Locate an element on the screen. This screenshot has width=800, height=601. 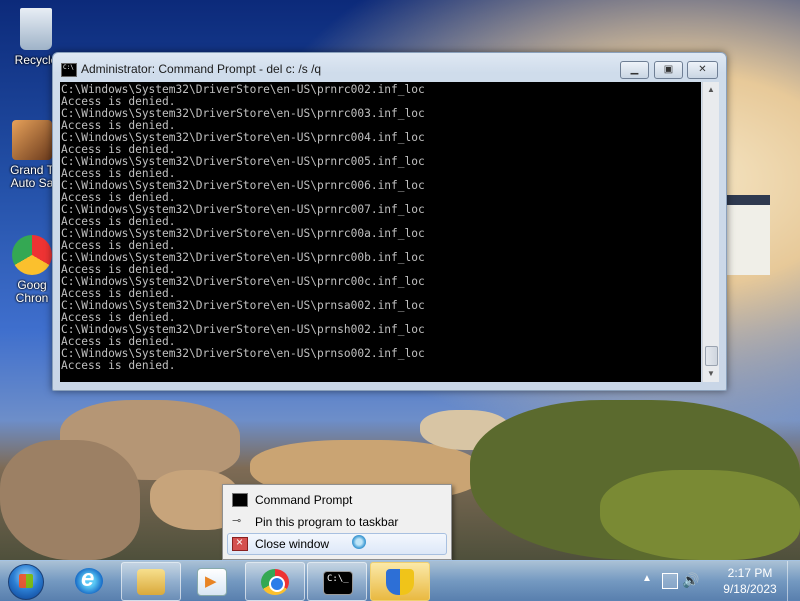
folder-icon is located at coordinates (151, 582).